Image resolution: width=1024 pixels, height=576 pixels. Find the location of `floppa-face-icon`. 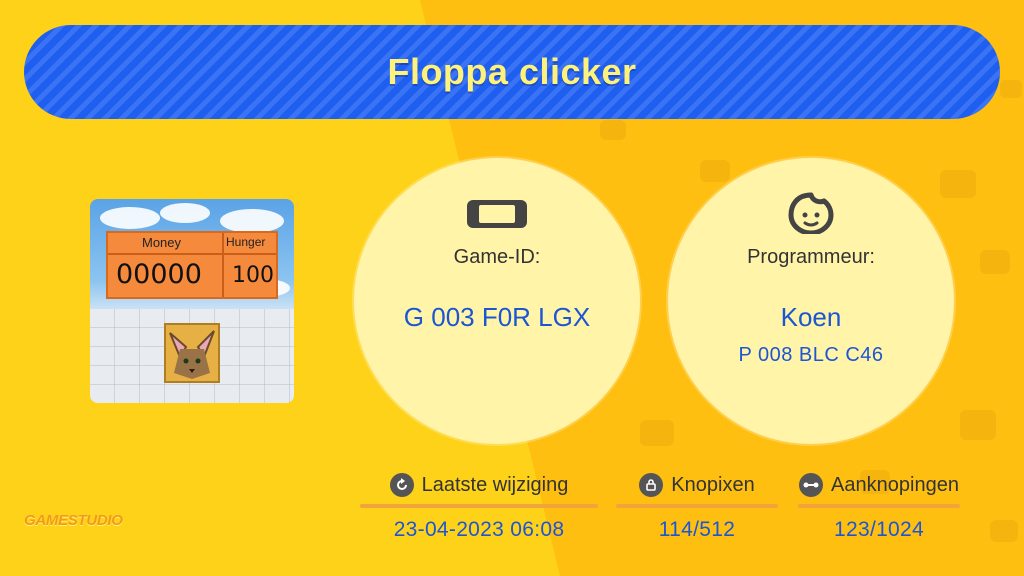

floppa-face-icon is located at coordinates (192, 353).